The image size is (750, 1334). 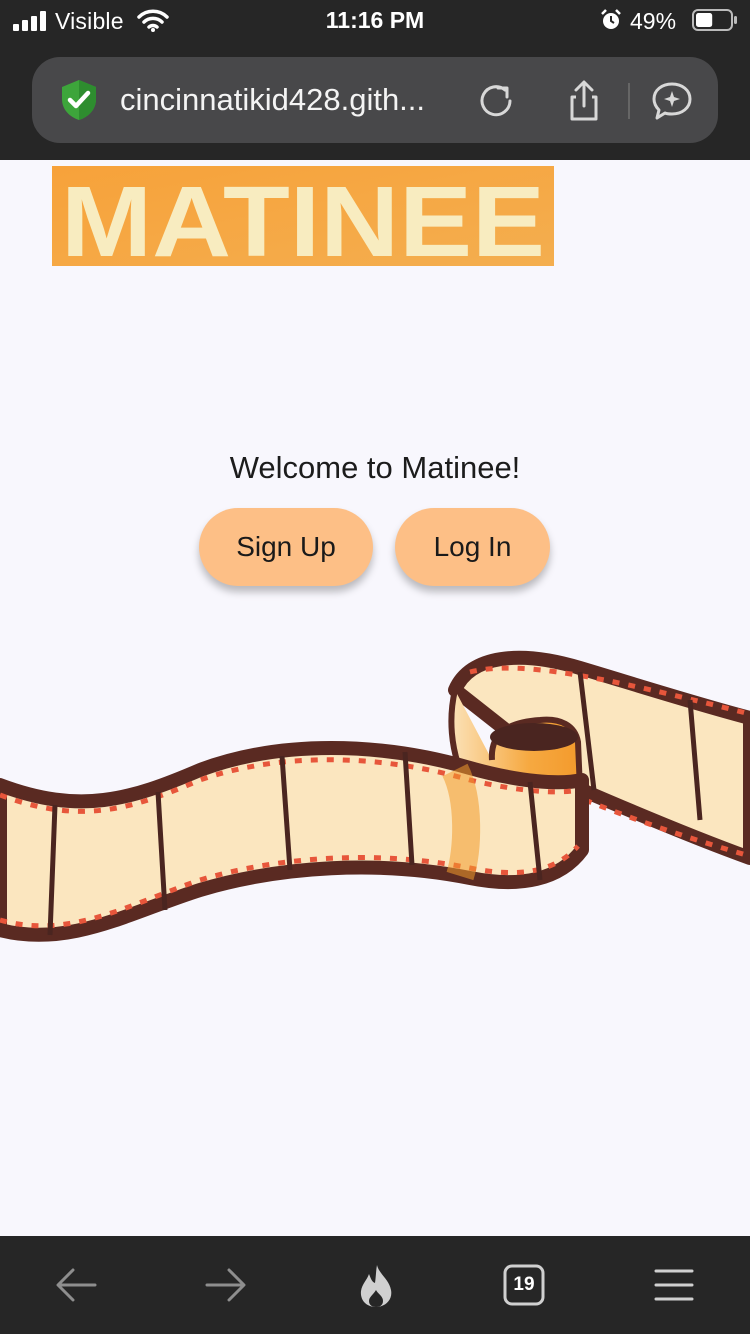 I want to click on logo-text: MATINEE, so click(x=303, y=216).